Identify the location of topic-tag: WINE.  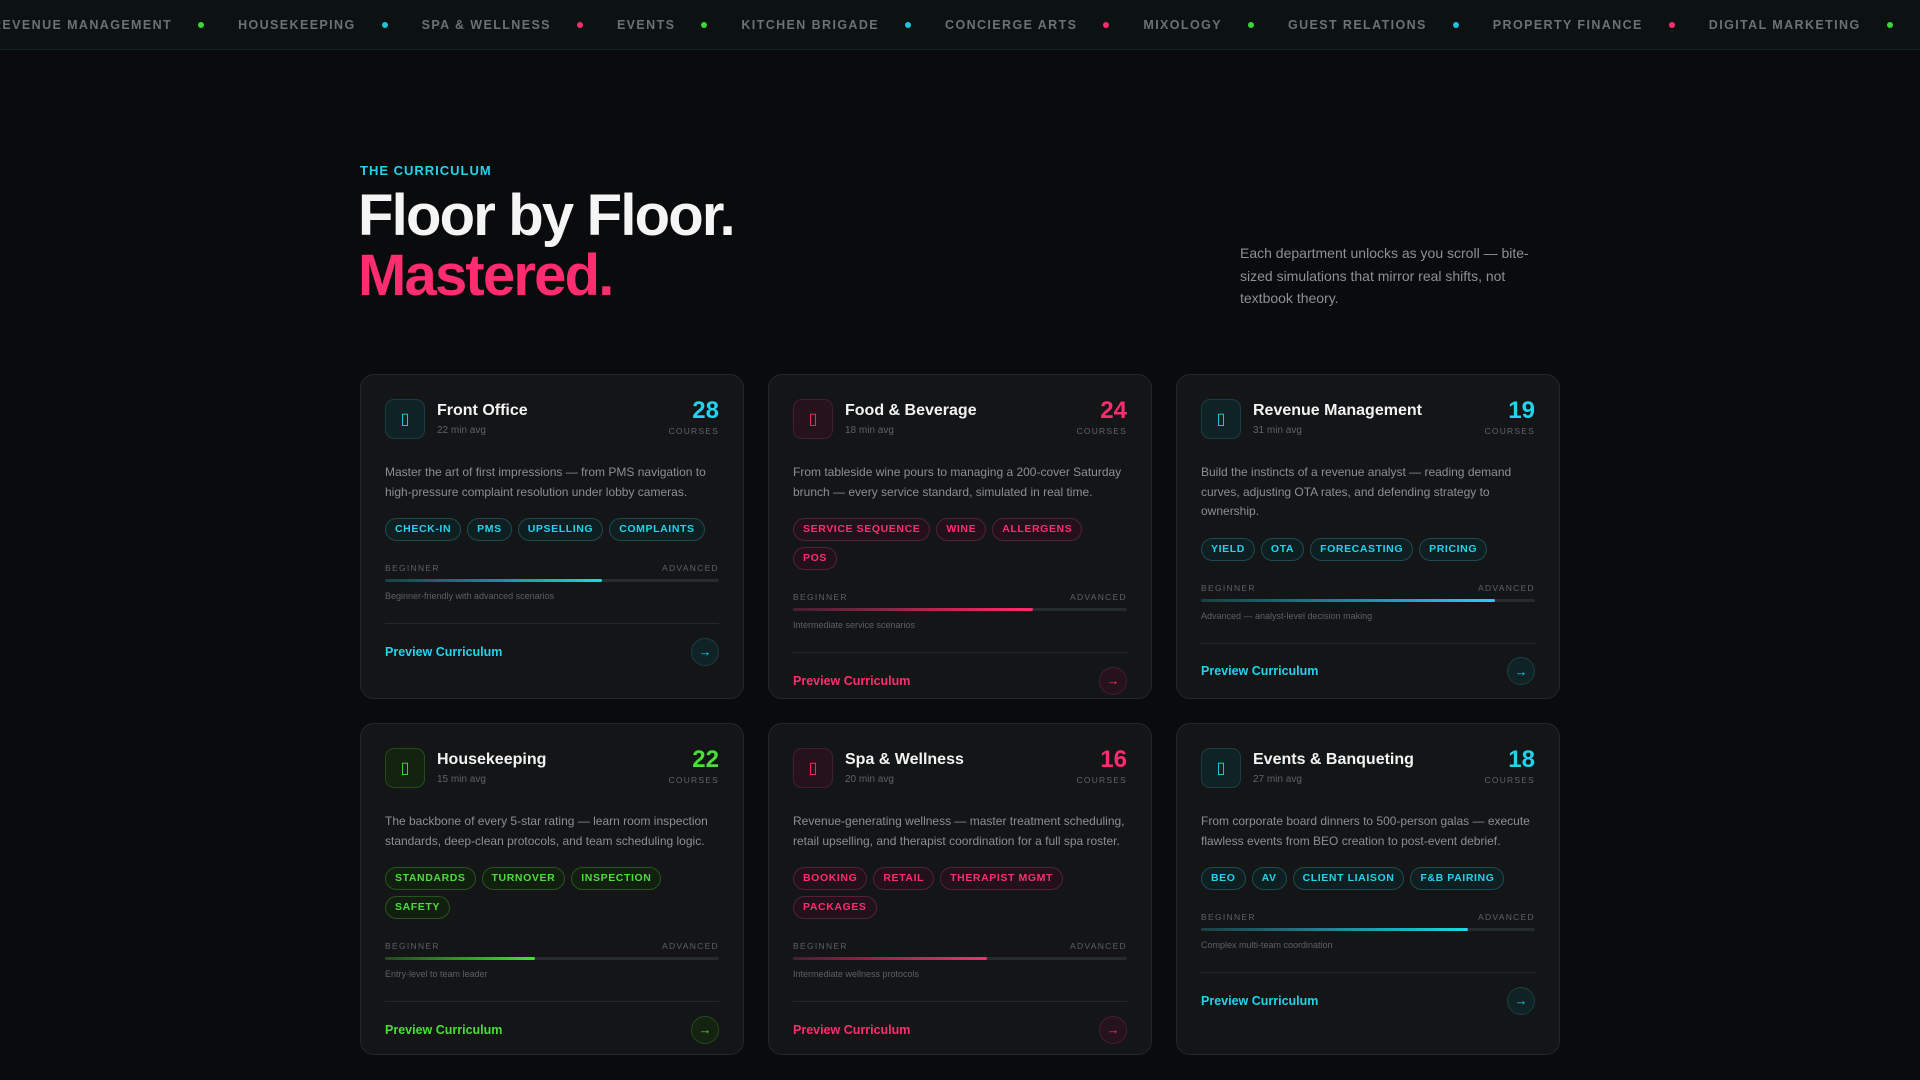
(961, 529).